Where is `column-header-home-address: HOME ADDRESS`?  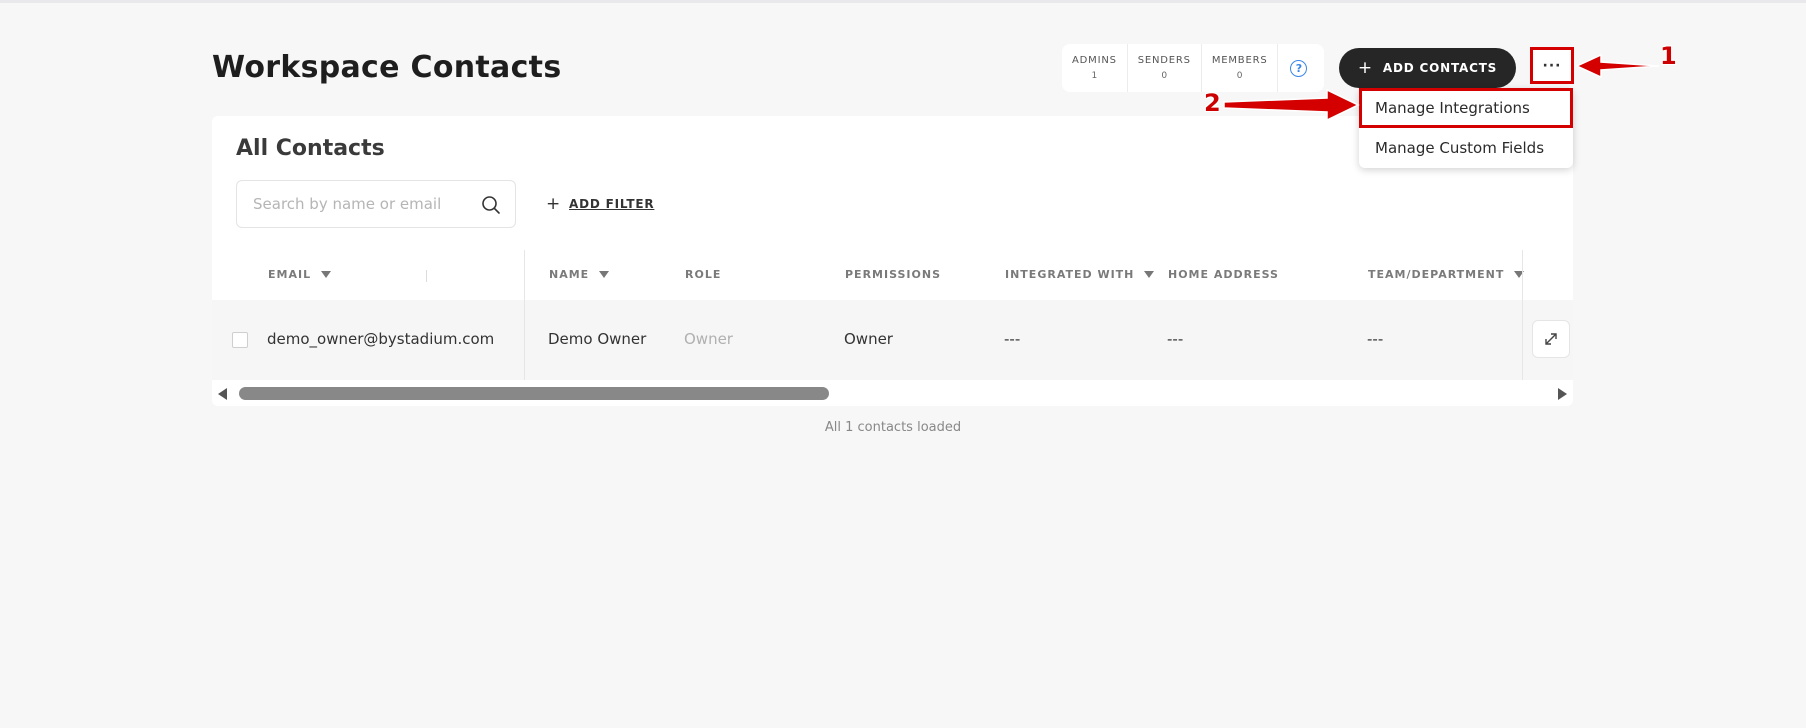 column-header-home-address: HOME ADDRESS is located at coordinates (1223, 274).